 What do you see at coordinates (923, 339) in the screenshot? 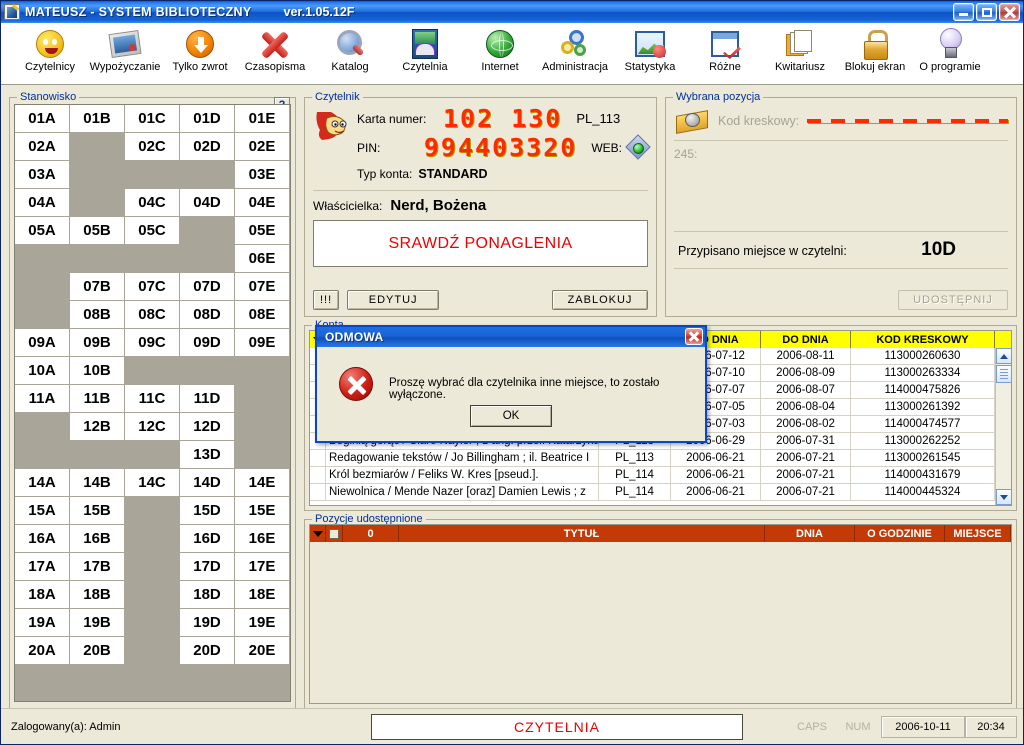
I see `col-header-kod-kreskowy: KOD KRESKOWY` at bounding box center [923, 339].